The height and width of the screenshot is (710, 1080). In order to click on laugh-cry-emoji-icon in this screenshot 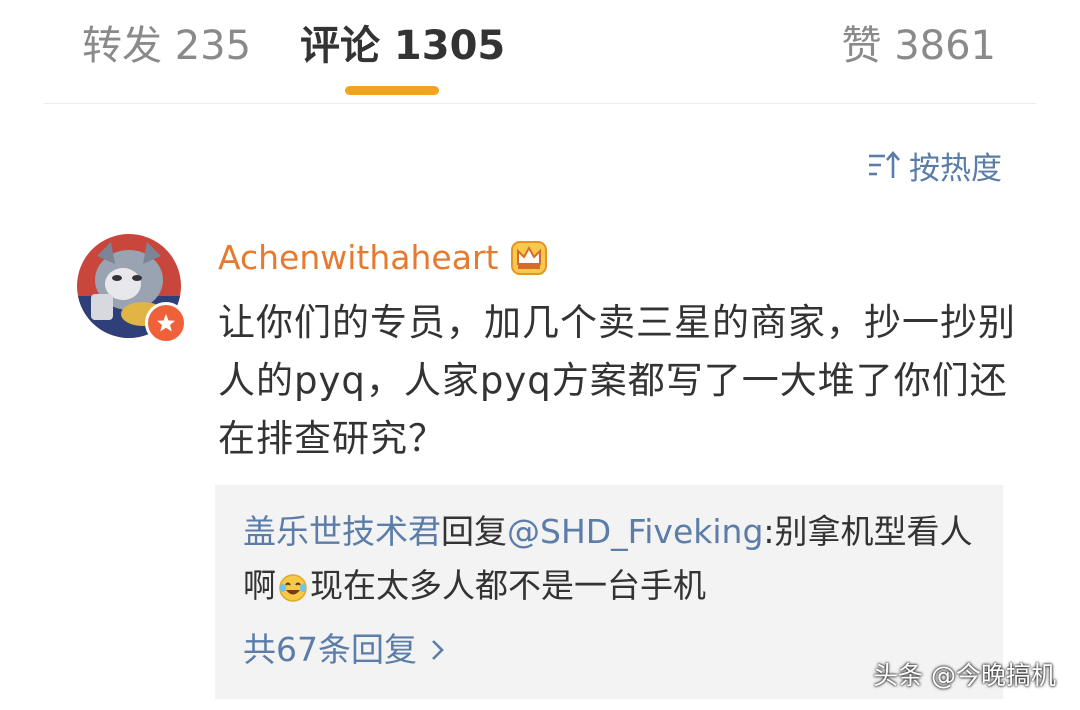, I will do `click(293, 588)`.